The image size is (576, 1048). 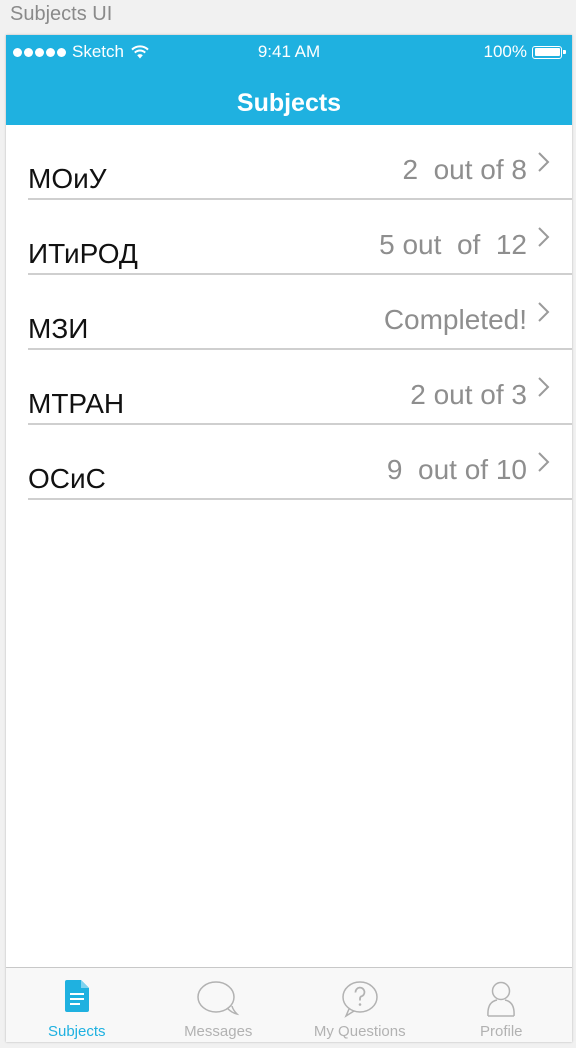 What do you see at coordinates (67, 478) in the screenshot?
I see `subject-name: ОСиС` at bounding box center [67, 478].